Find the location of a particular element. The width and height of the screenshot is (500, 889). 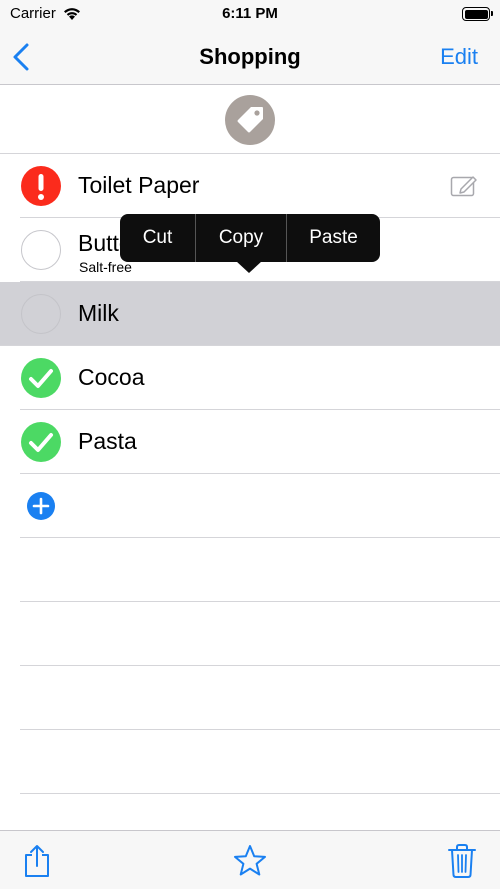

context-menu-pointer is located at coordinates (249, 267).